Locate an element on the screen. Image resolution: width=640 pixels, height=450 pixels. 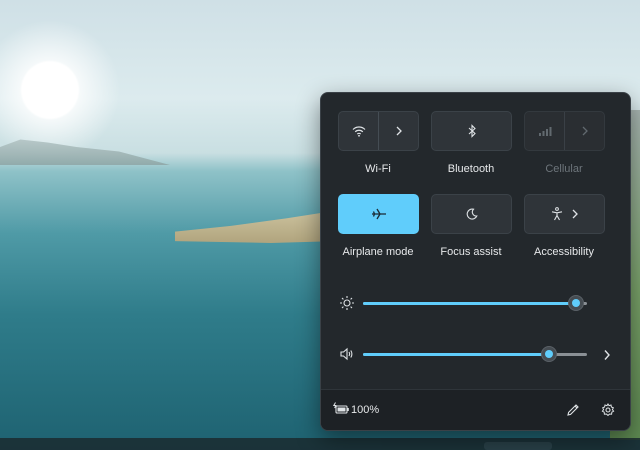
moon-icon is located at coordinates (472, 214).